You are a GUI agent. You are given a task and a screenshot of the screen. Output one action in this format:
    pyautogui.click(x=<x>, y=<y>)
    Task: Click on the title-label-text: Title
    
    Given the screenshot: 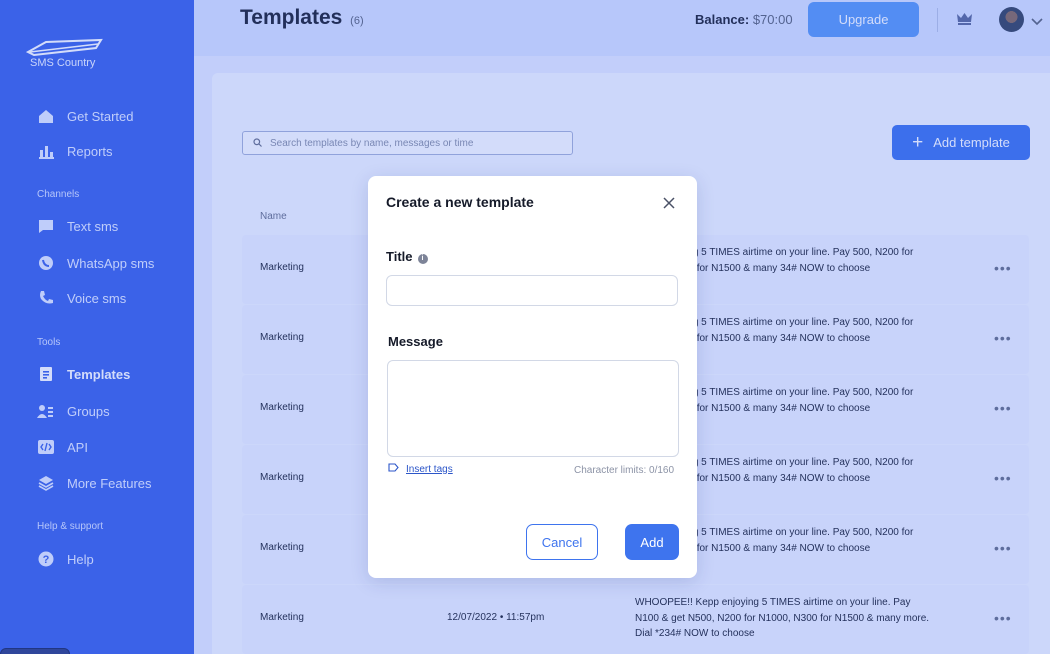 What is the action you would take?
    pyautogui.click(x=399, y=256)
    